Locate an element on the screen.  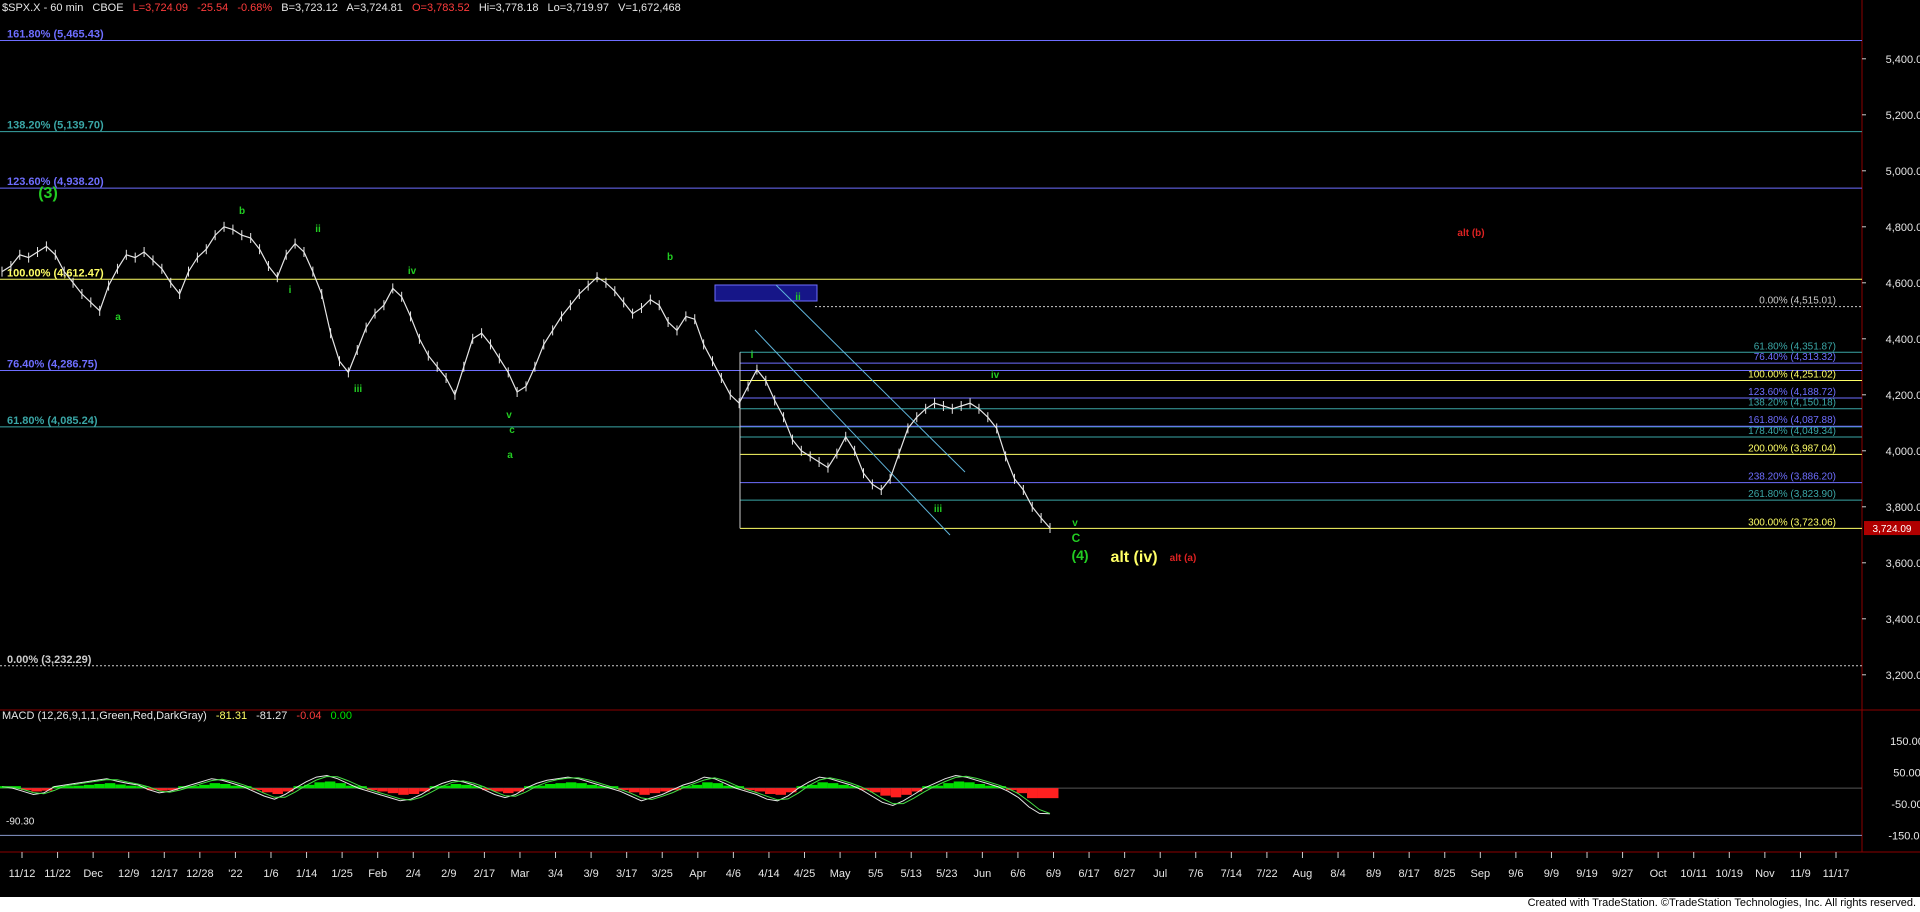
wave-label: c is located at coordinates (512, 430).